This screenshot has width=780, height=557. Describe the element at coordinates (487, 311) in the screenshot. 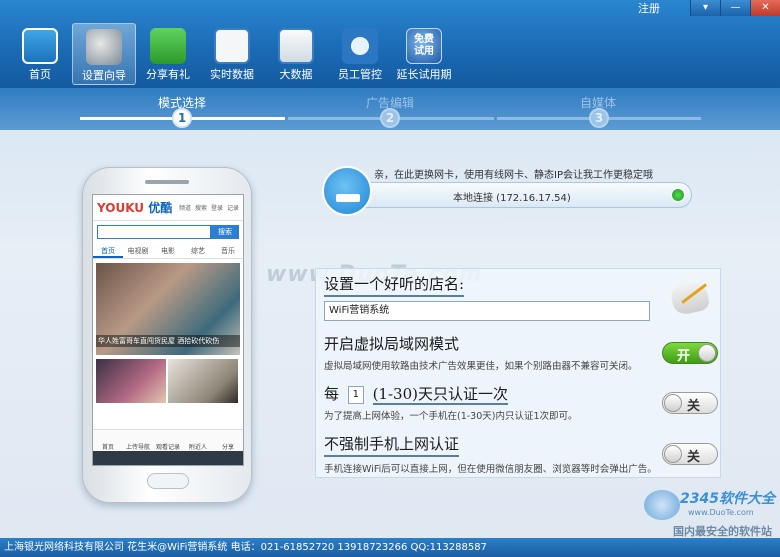

I see `shop-name-input: WiFi营销系统` at that location.